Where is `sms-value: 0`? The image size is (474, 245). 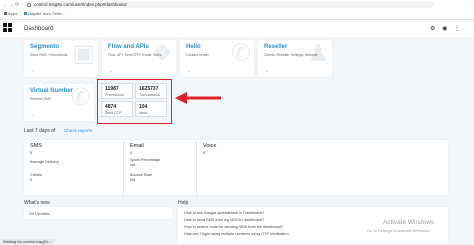 sms-value: 0 is located at coordinates (31, 152).